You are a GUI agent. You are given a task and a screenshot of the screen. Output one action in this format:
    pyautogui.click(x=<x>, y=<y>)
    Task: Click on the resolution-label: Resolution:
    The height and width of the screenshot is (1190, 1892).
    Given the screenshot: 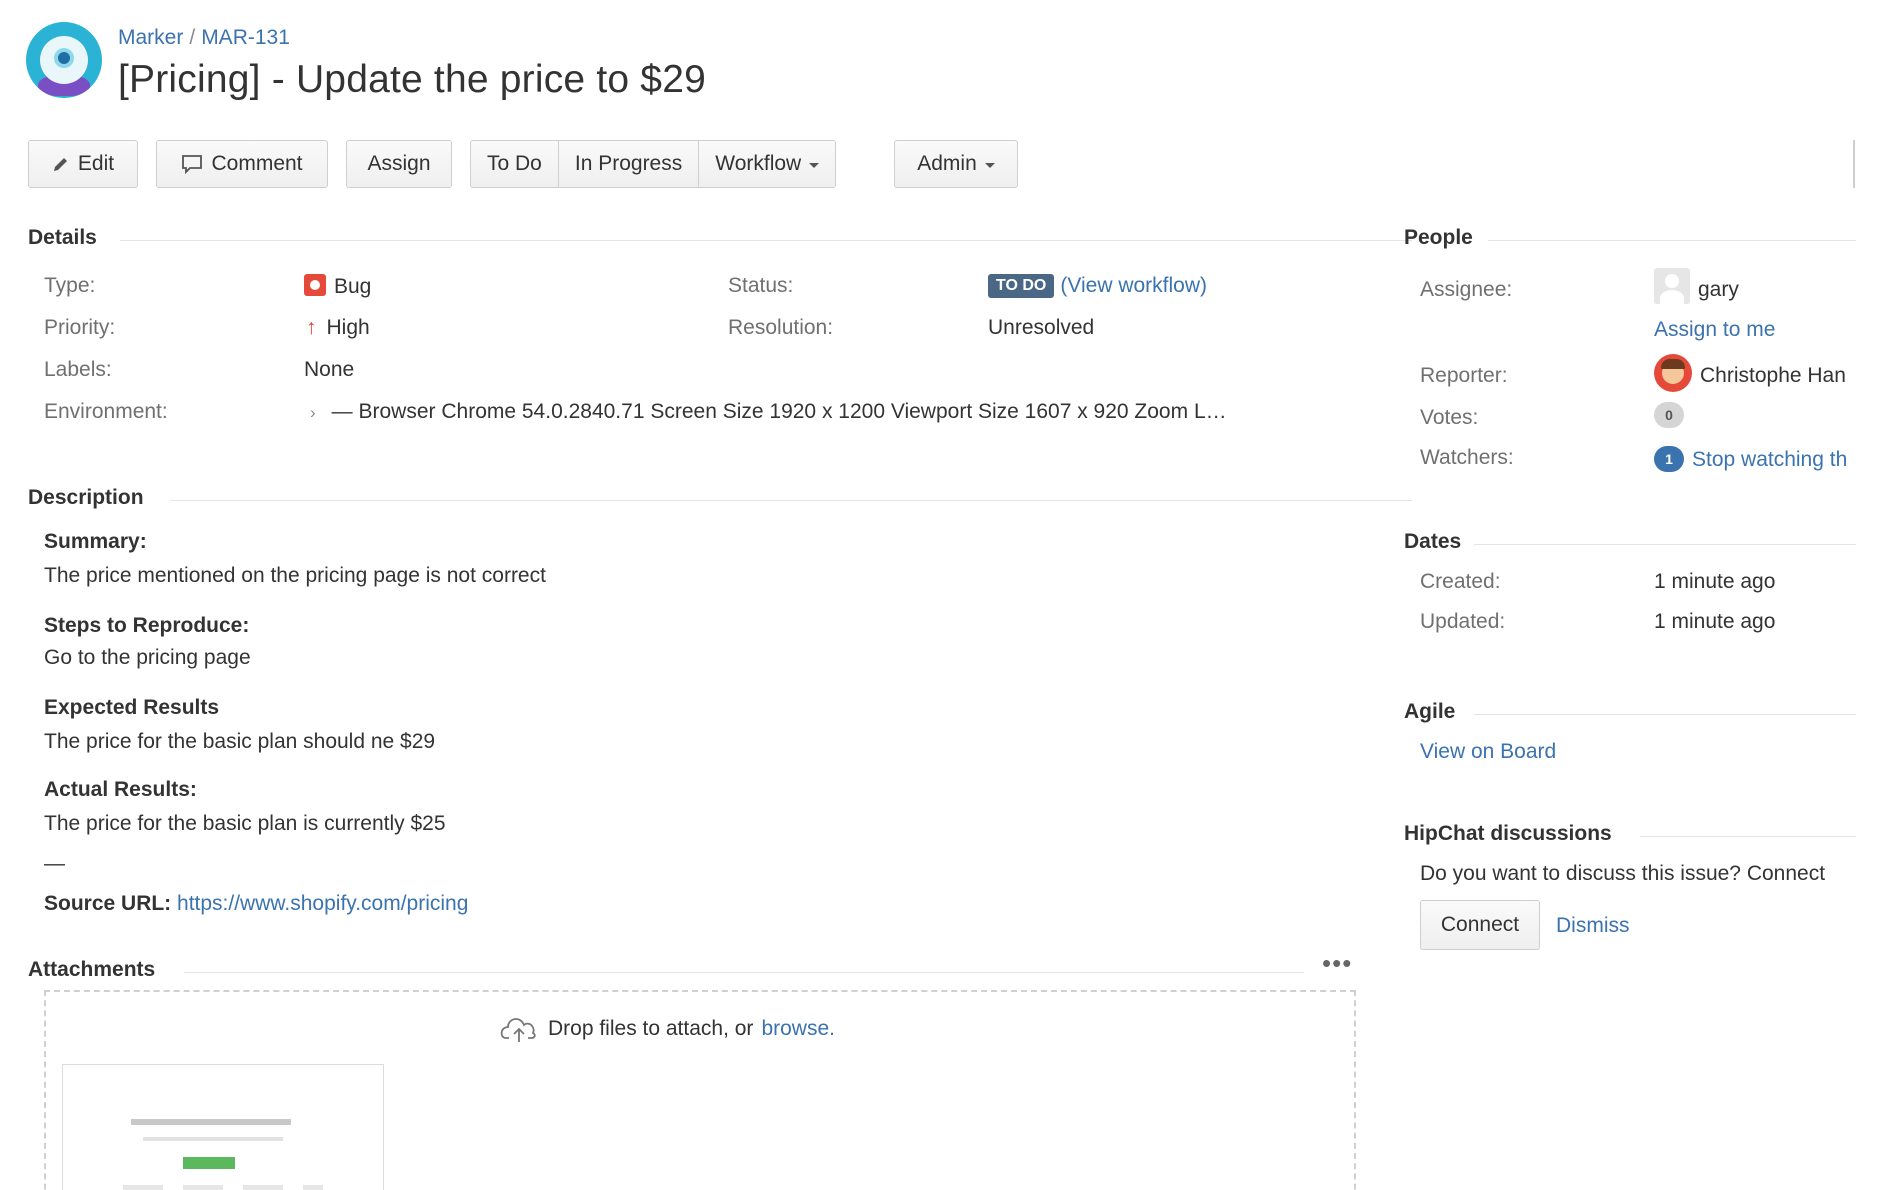 What is the action you would take?
    pyautogui.click(x=781, y=327)
    